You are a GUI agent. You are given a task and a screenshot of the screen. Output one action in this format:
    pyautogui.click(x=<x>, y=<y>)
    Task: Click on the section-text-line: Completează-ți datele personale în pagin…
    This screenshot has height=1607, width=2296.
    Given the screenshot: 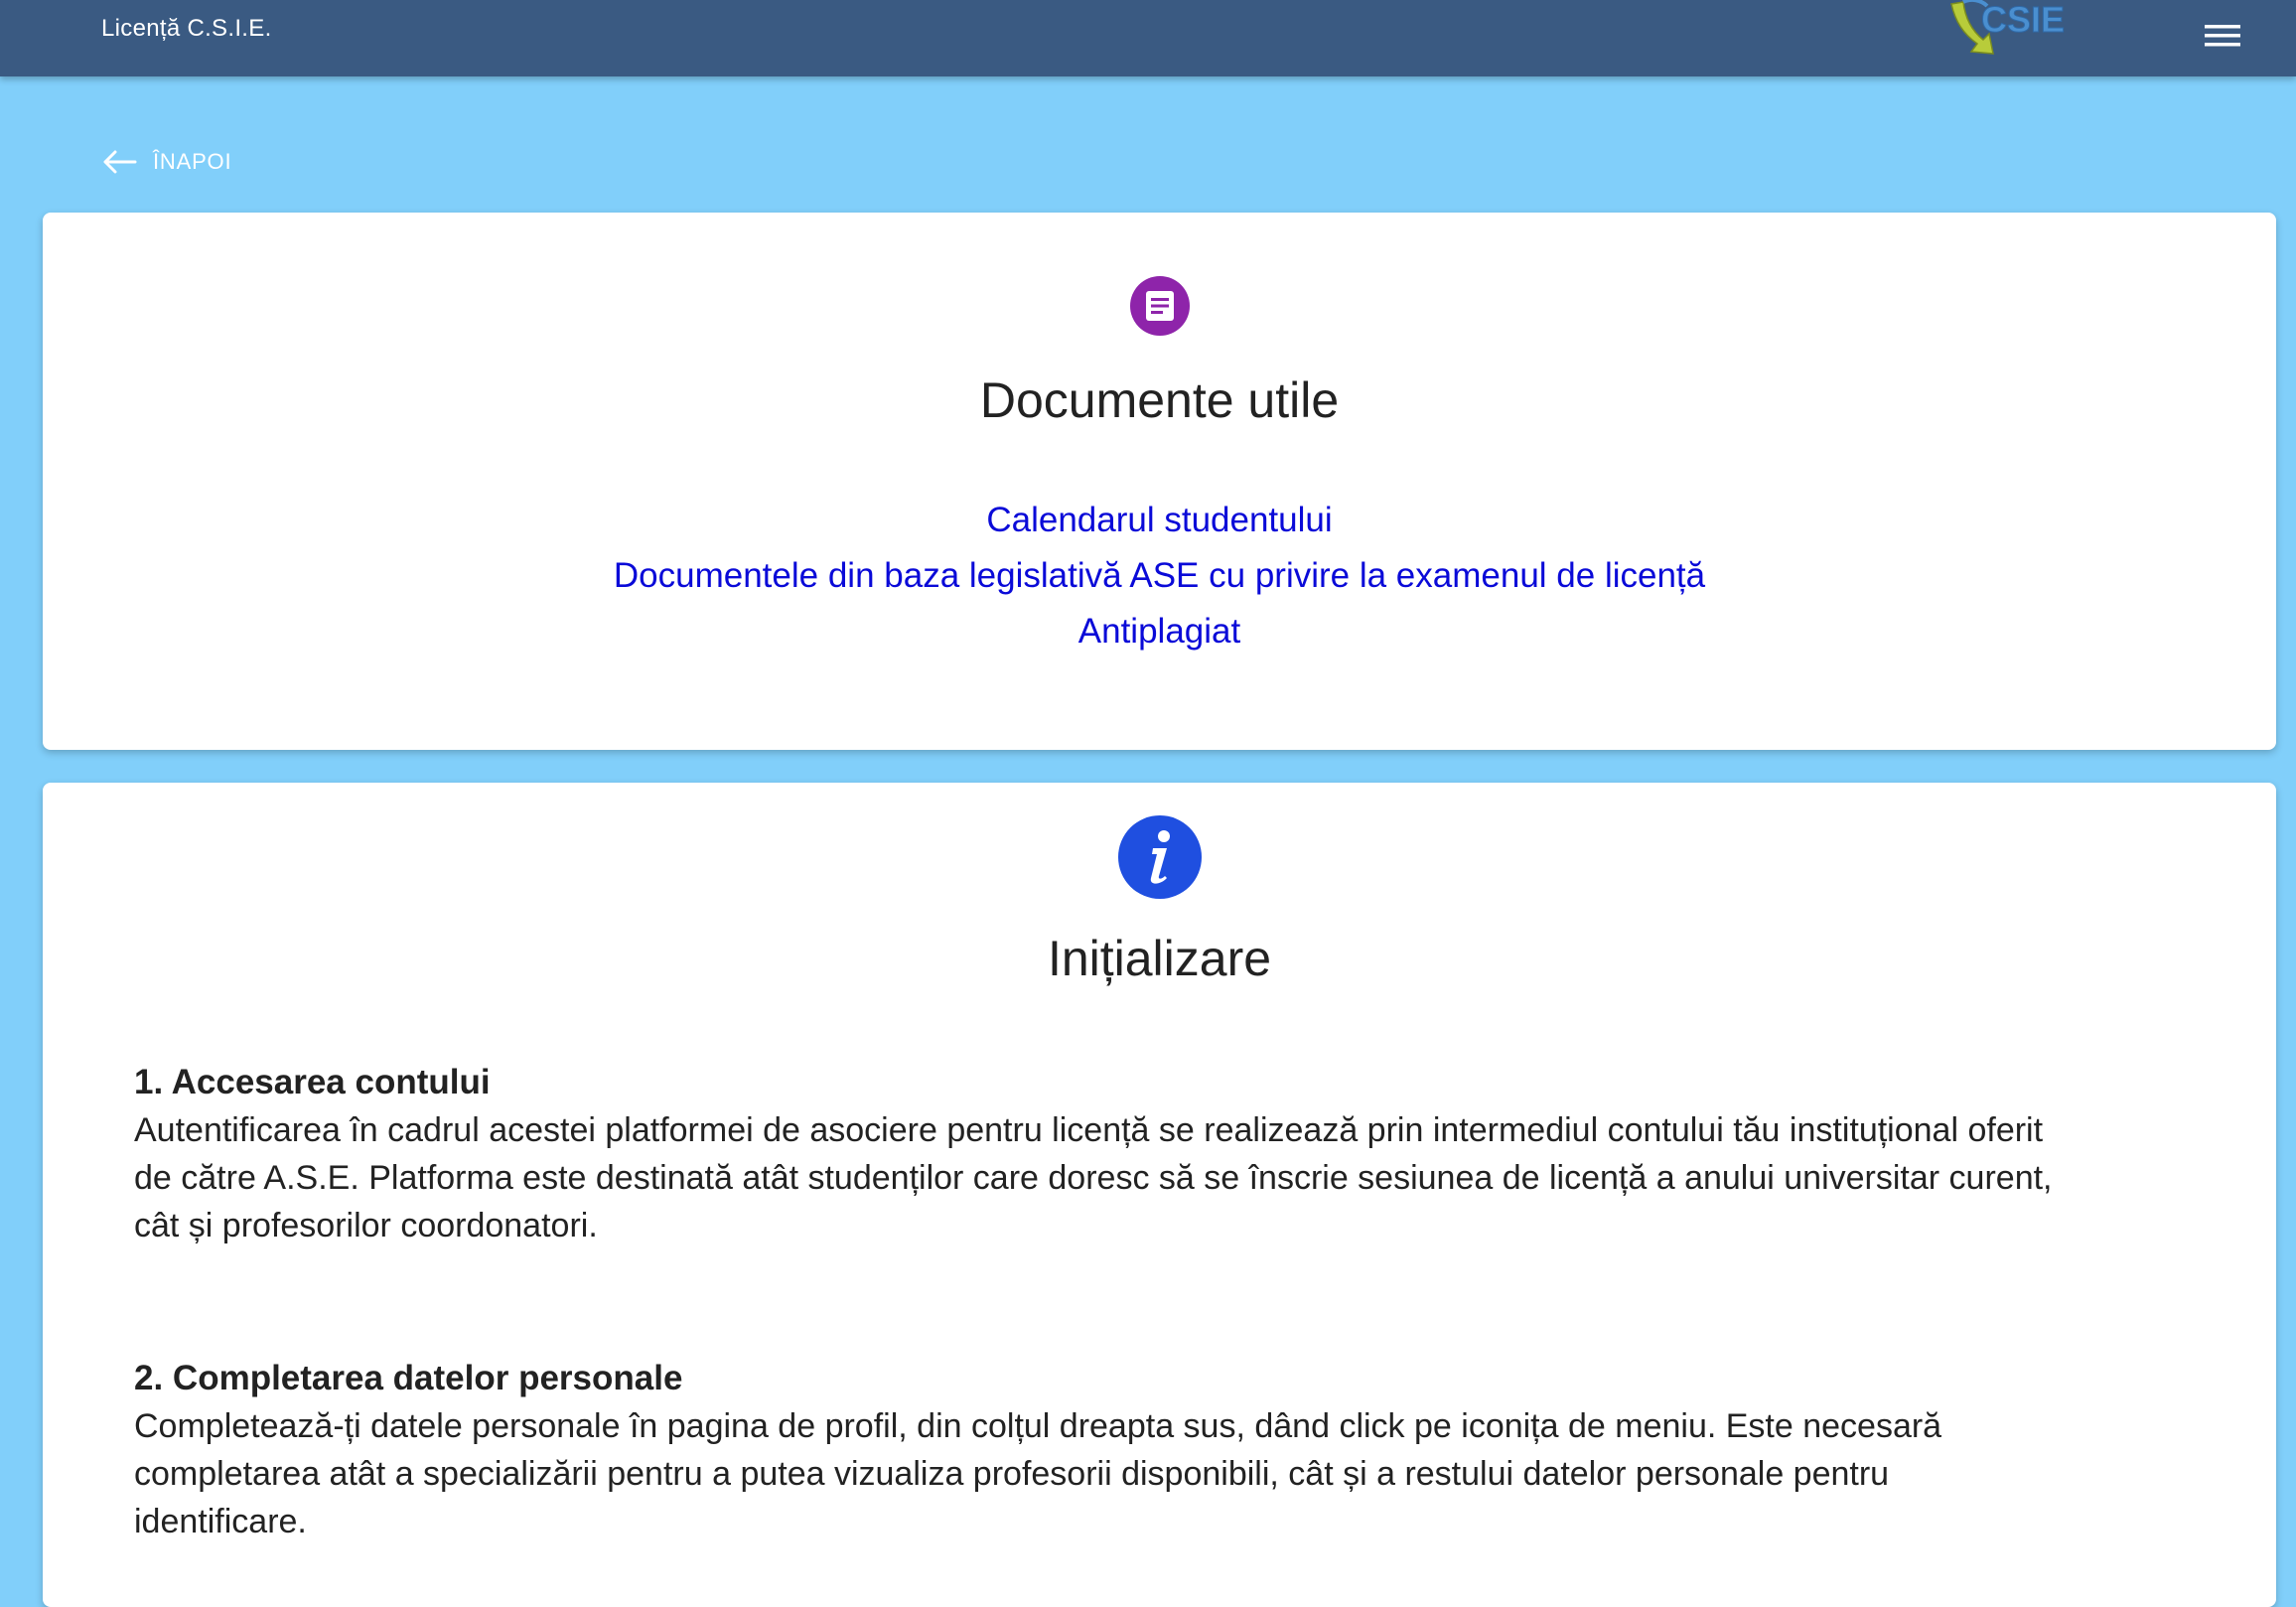 What is the action you would take?
    pyautogui.click(x=1038, y=1426)
    